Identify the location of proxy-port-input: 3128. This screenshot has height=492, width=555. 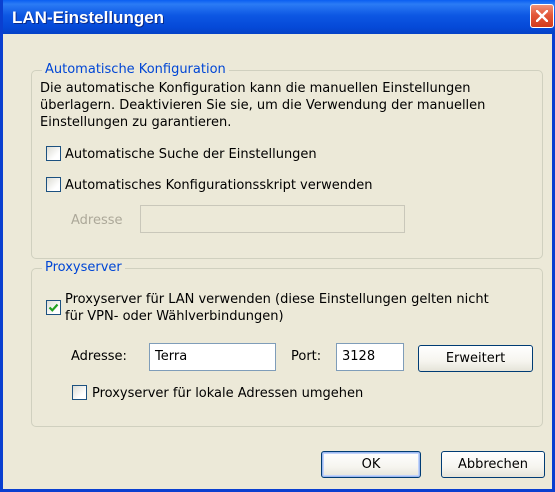
(370, 357).